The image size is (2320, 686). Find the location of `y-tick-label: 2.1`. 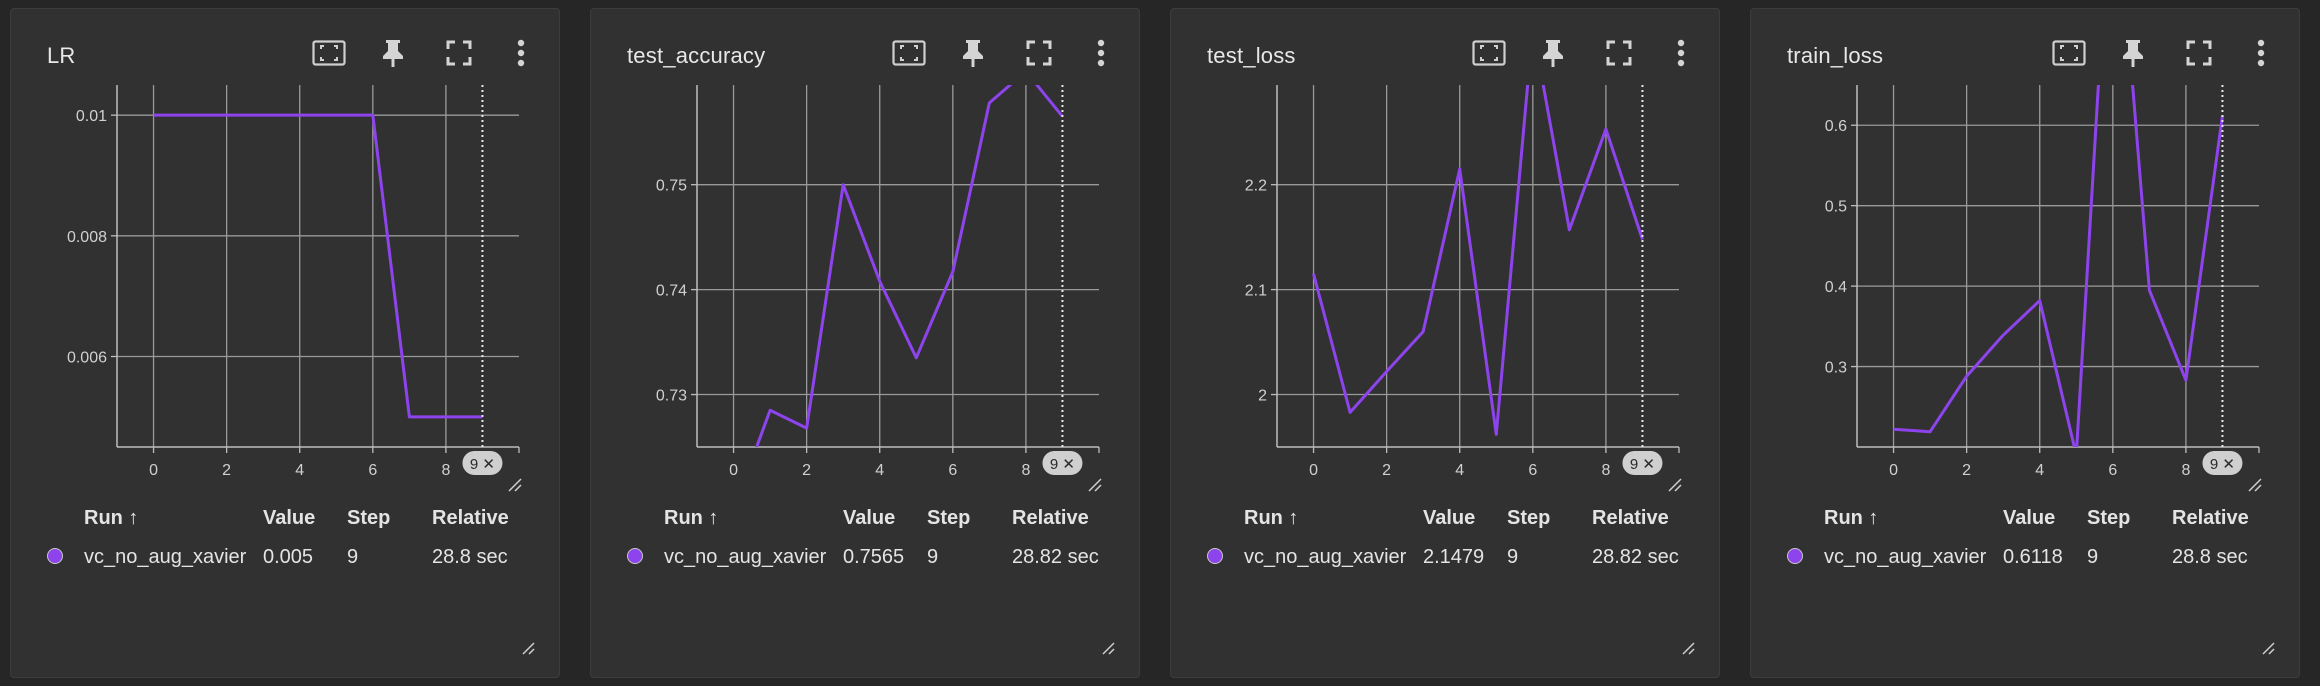

y-tick-label: 2.1 is located at coordinates (1256, 291).